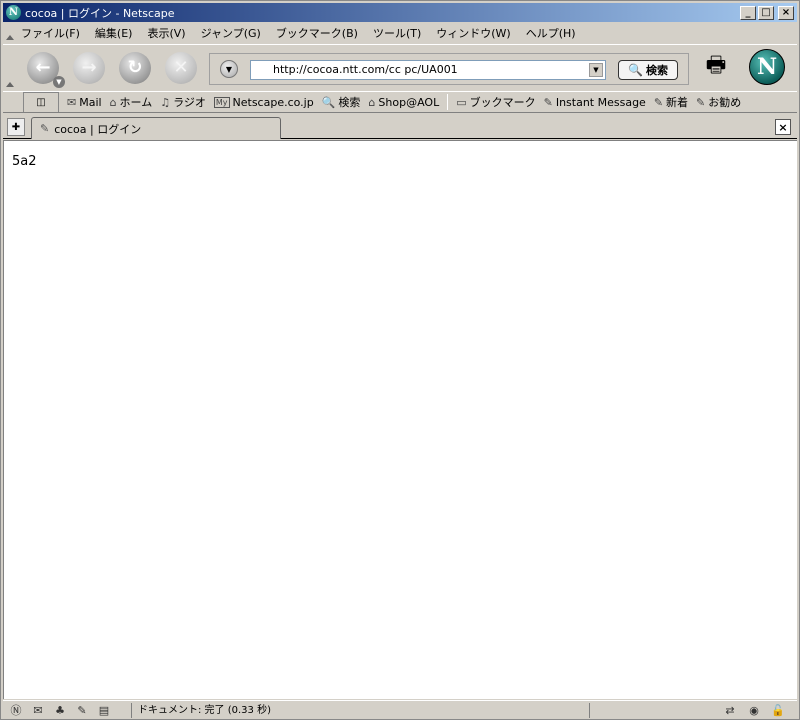 The image size is (800, 720). I want to click on netscape-status-icon: Ⓝ, so click(16, 710).